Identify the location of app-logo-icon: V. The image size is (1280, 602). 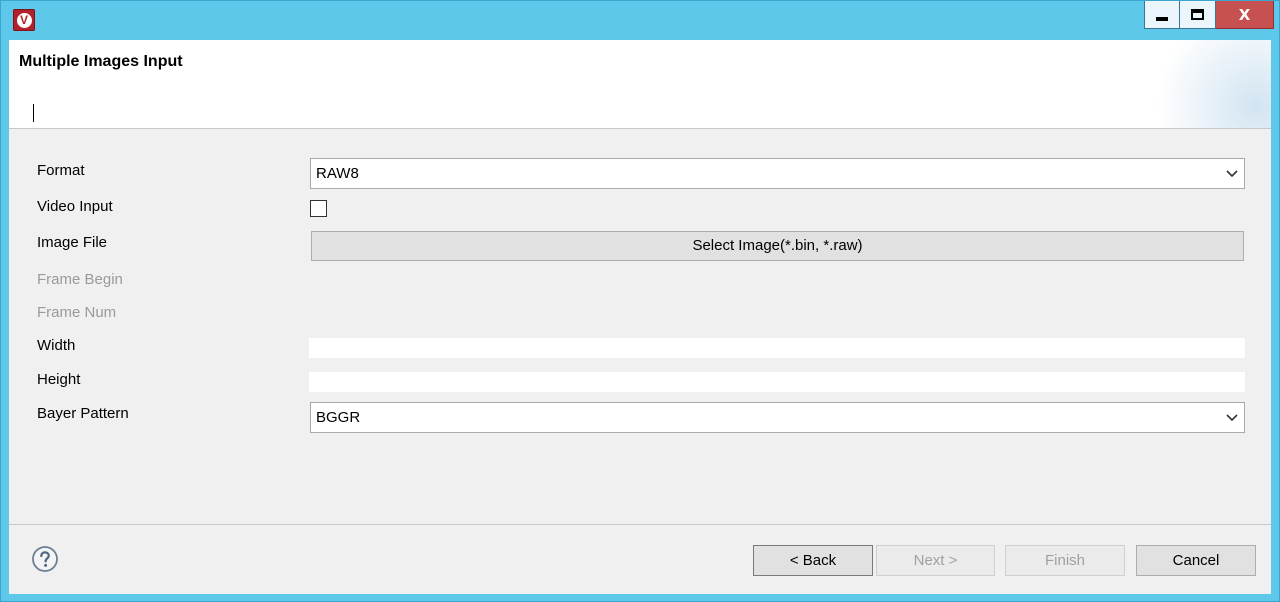
(24, 20).